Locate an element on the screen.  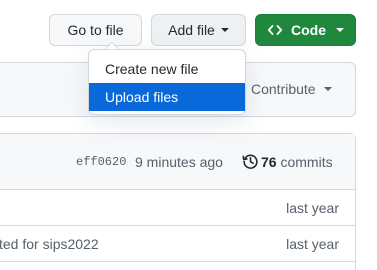
menu-item-create-new-file: Create new file is located at coordinates (167, 69).